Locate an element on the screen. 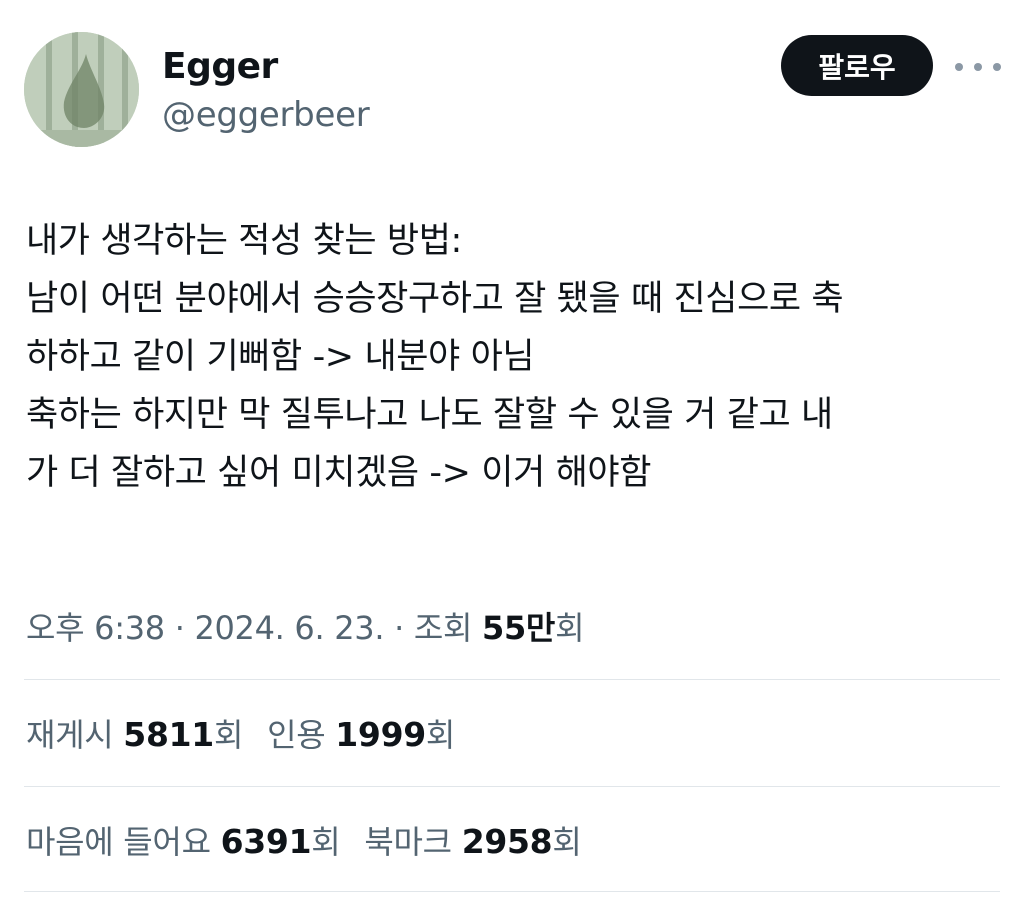 This screenshot has width=1024, height=902. display-name: Egger is located at coordinates (220, 66).